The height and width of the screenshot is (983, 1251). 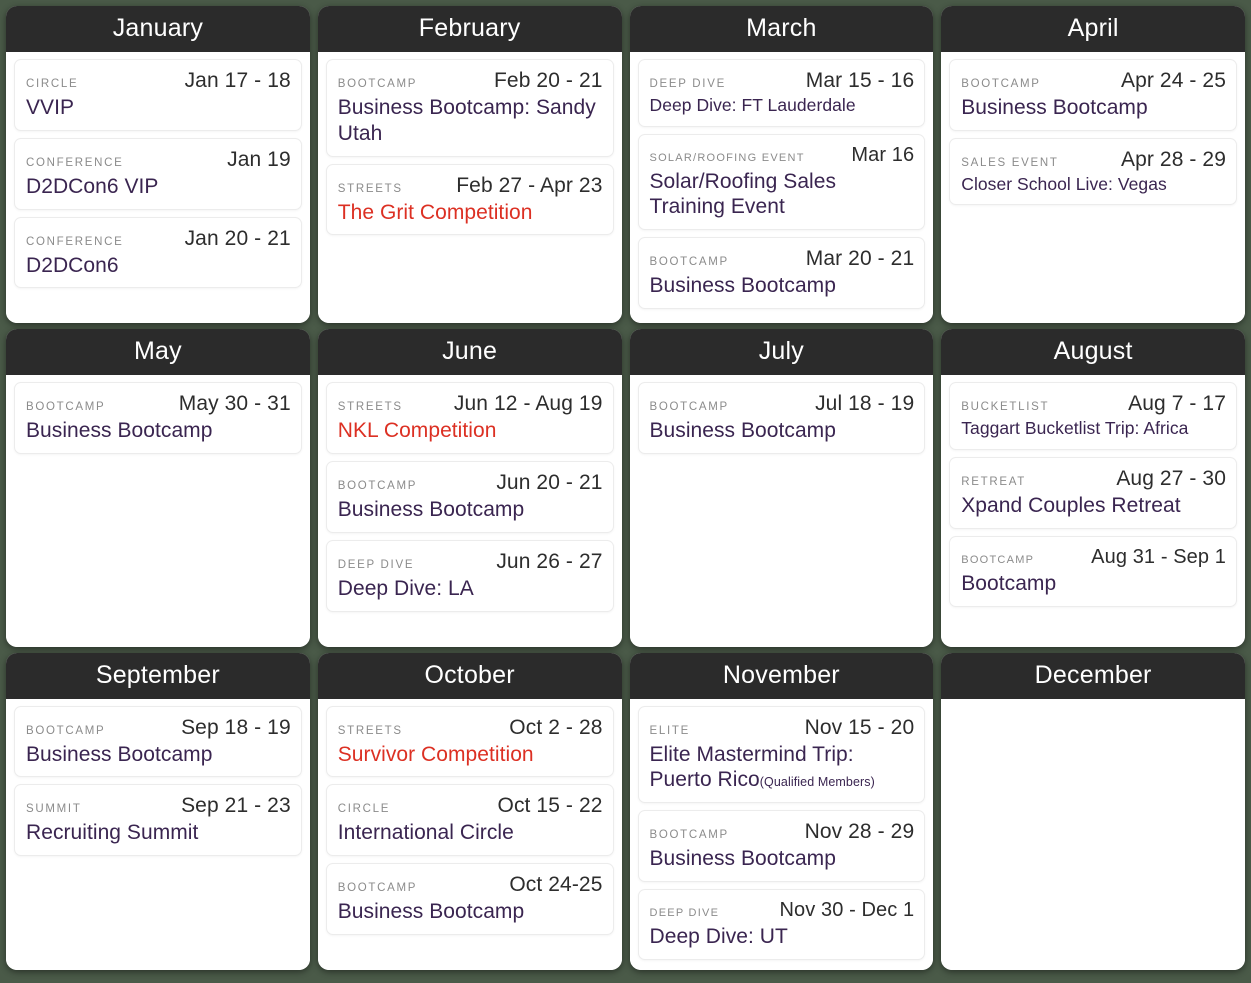 What do you see at coordinates (470, 728) in the screenshot?
I see `event-header-row: STREETS Oct 2 - 28` at bounding box center [470, 728].